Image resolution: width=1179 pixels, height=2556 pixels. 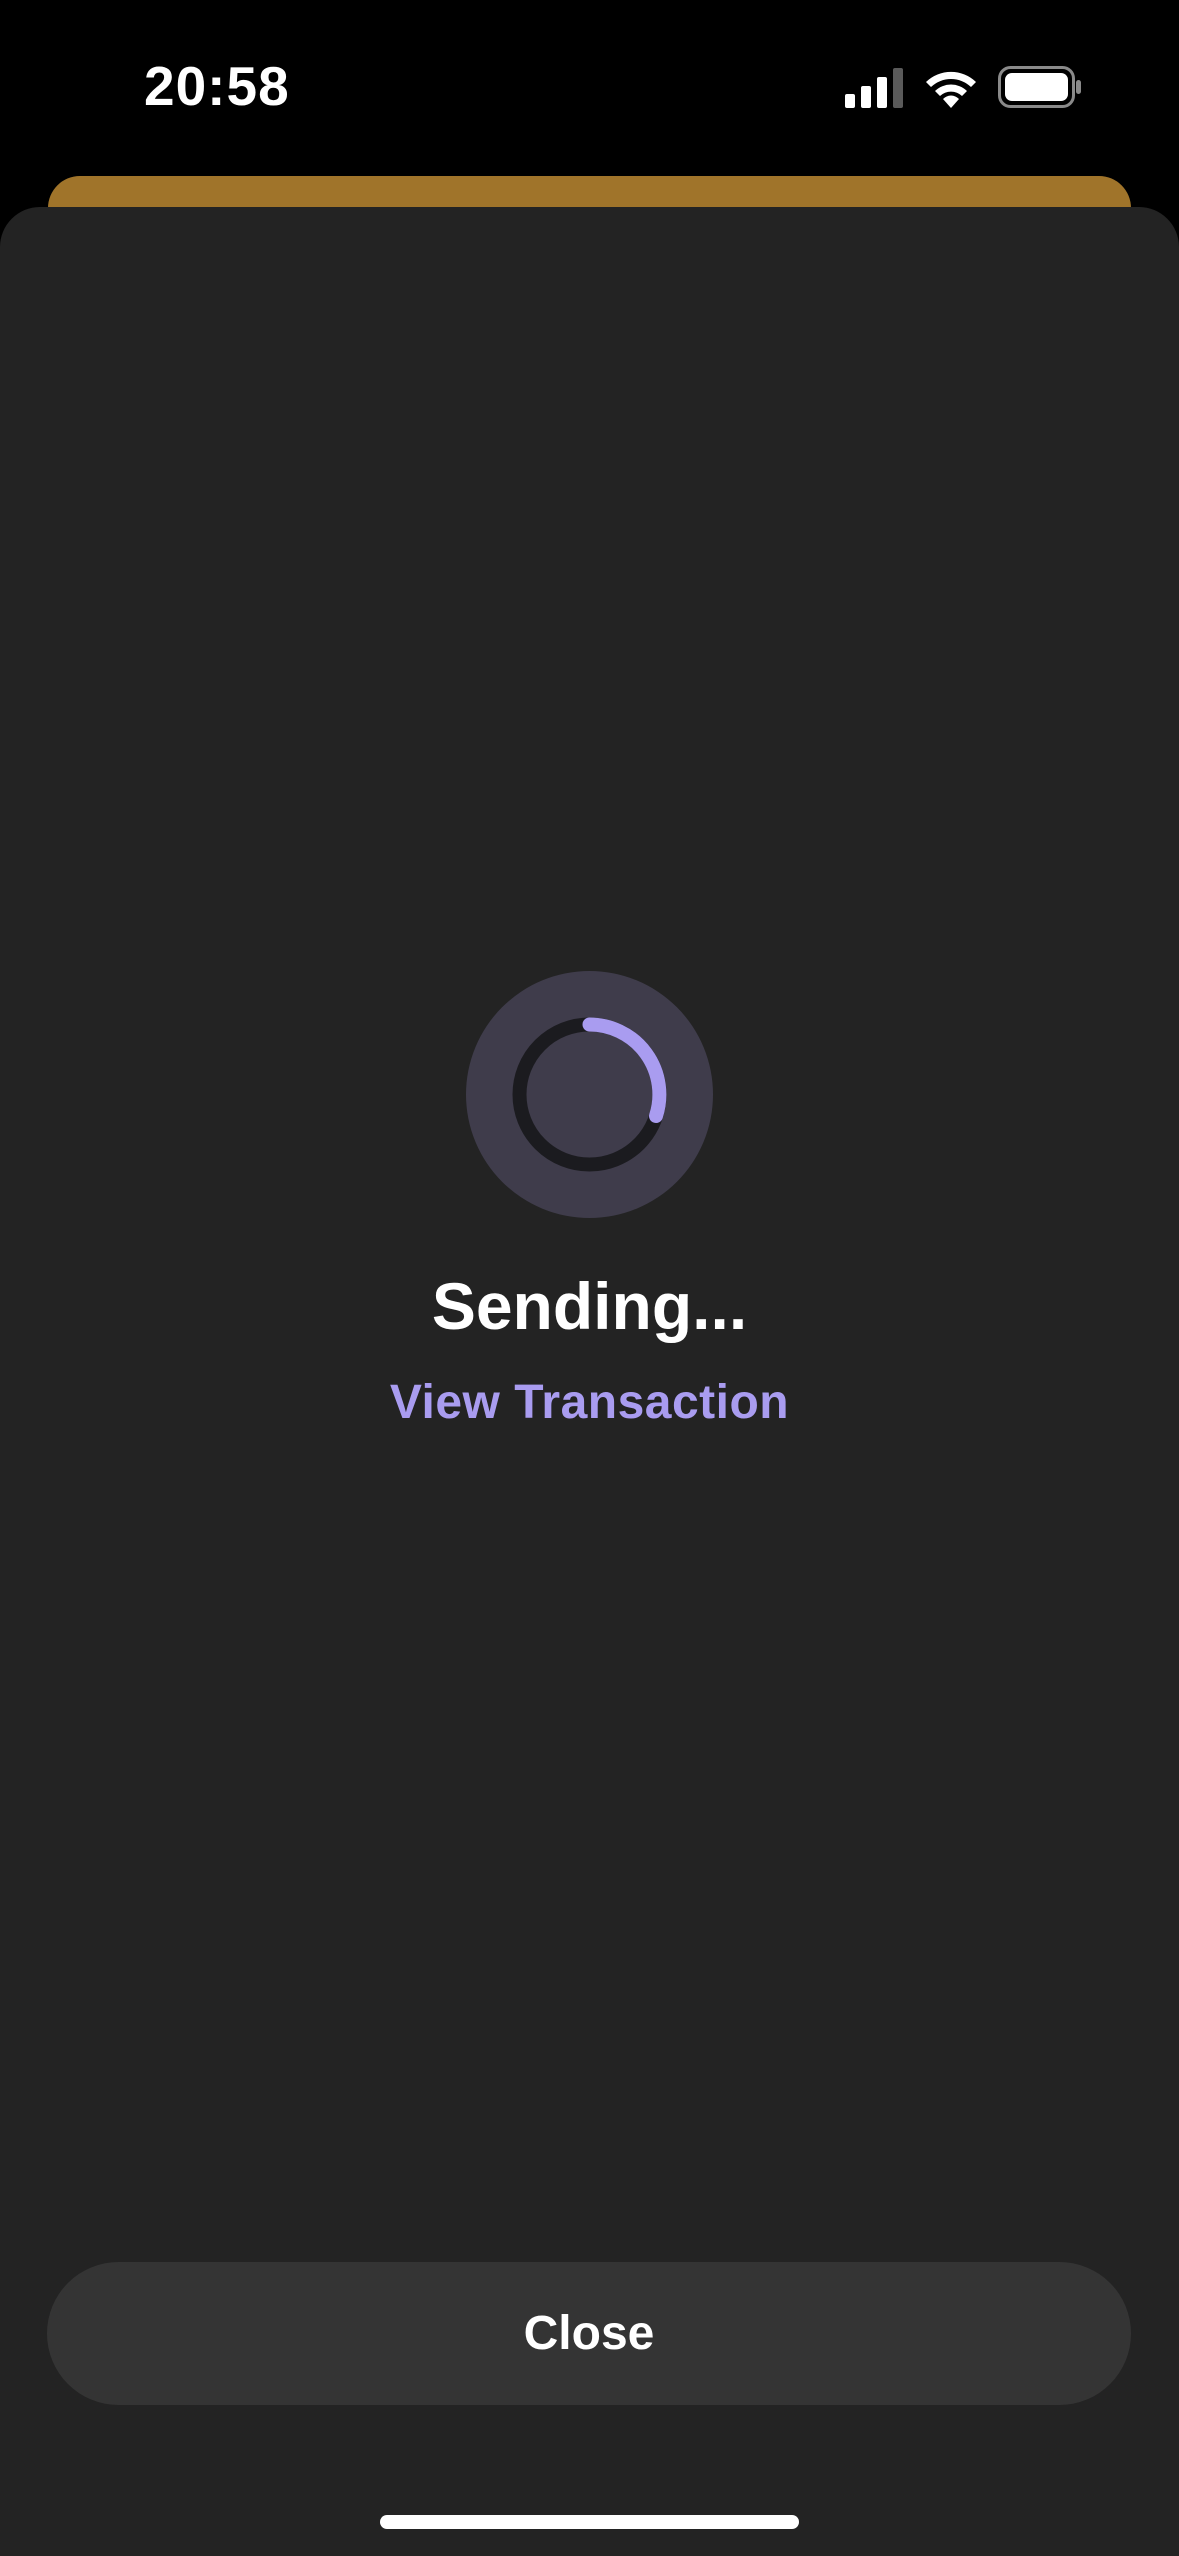 I want to click on loading-spinner-icon, so click(x=589, y=1094).